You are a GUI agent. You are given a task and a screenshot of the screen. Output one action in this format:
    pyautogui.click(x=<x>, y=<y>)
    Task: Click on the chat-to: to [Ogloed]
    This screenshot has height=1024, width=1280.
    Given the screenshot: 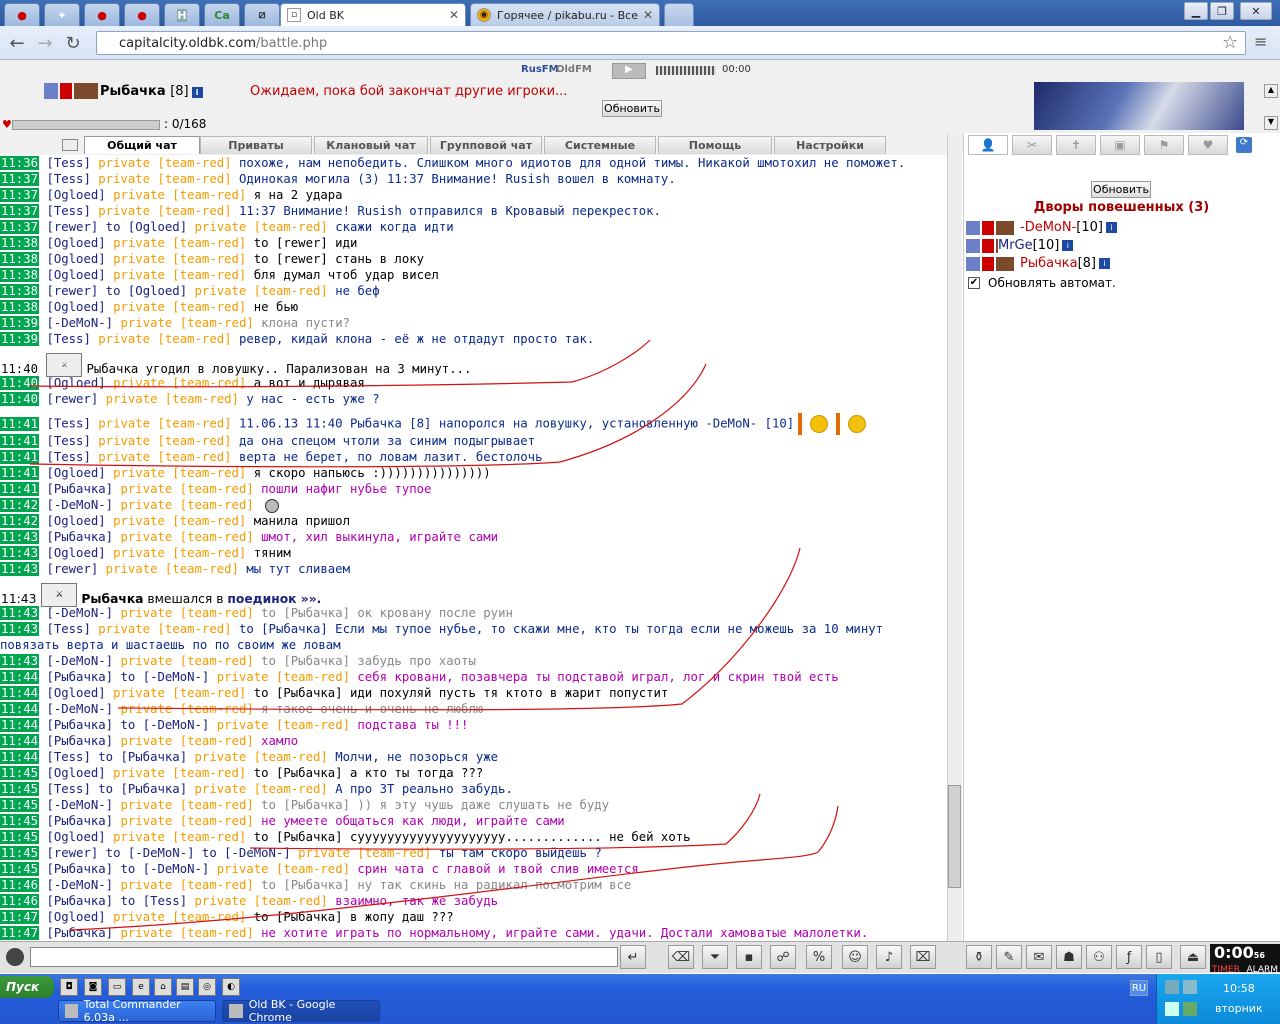 What is the action you would take?
    pyautogui.click(x=146, y=291)
    